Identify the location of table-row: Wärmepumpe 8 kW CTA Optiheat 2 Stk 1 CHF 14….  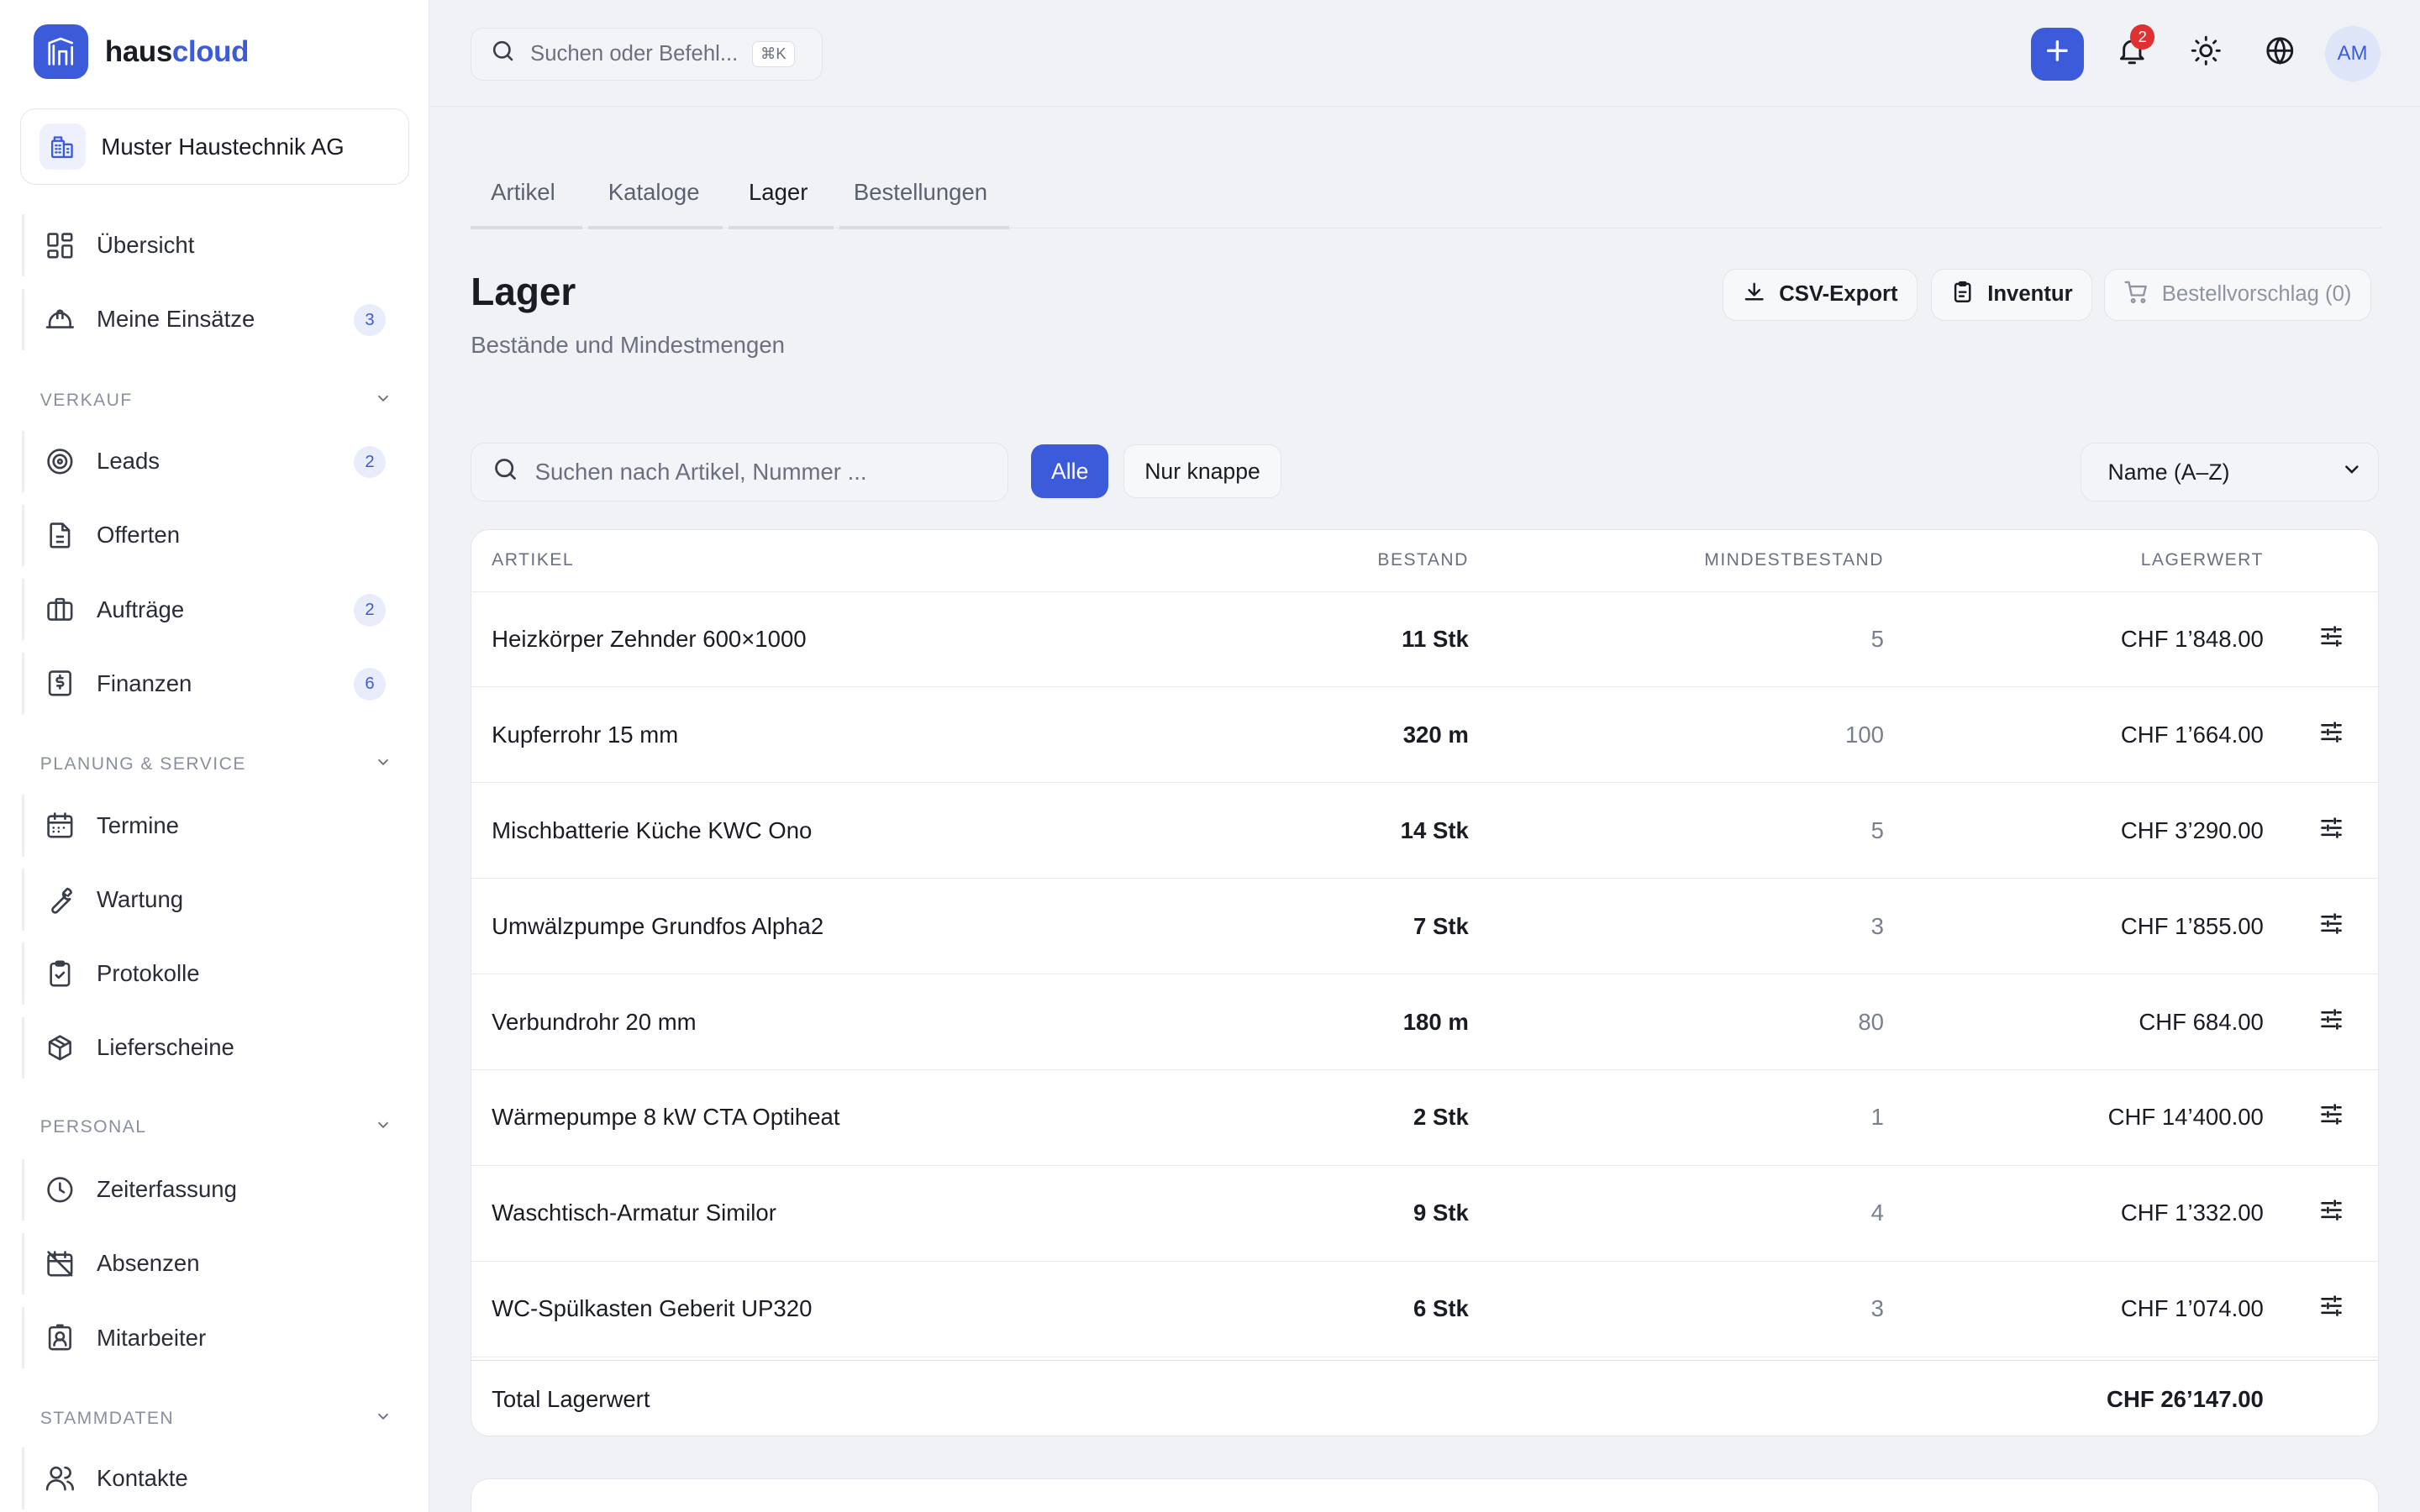
(1424, 1118).